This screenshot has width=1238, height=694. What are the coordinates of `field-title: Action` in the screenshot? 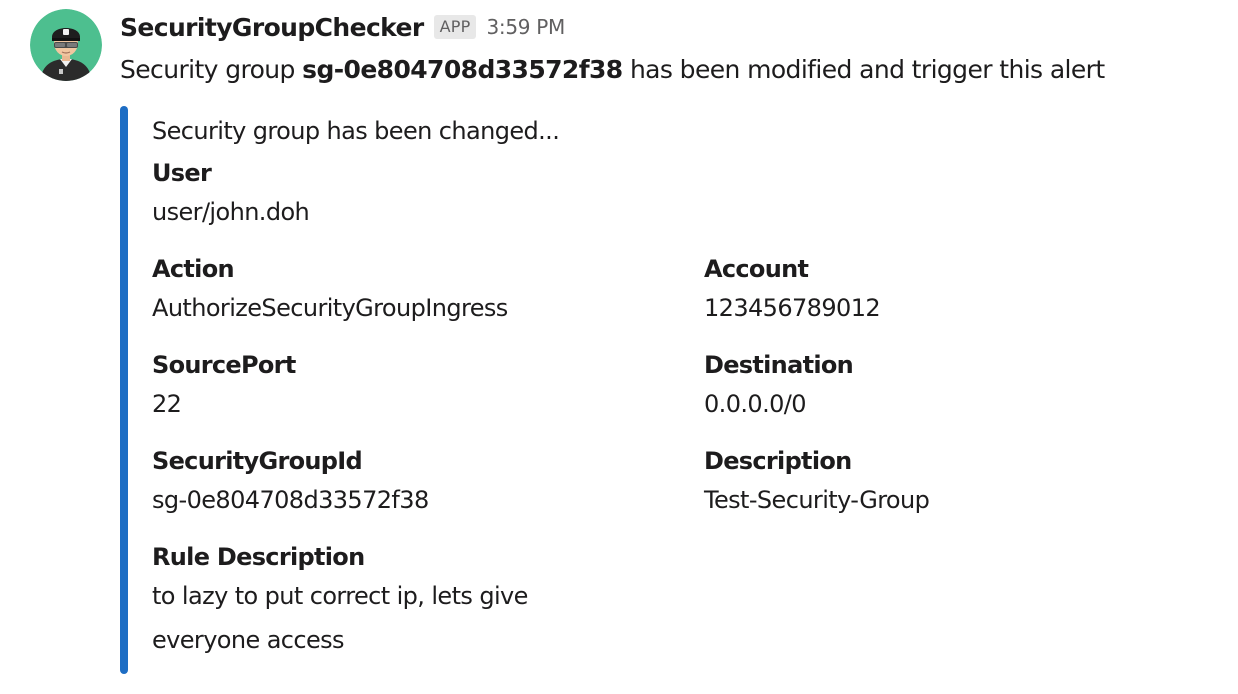 It's located at (193, 269).